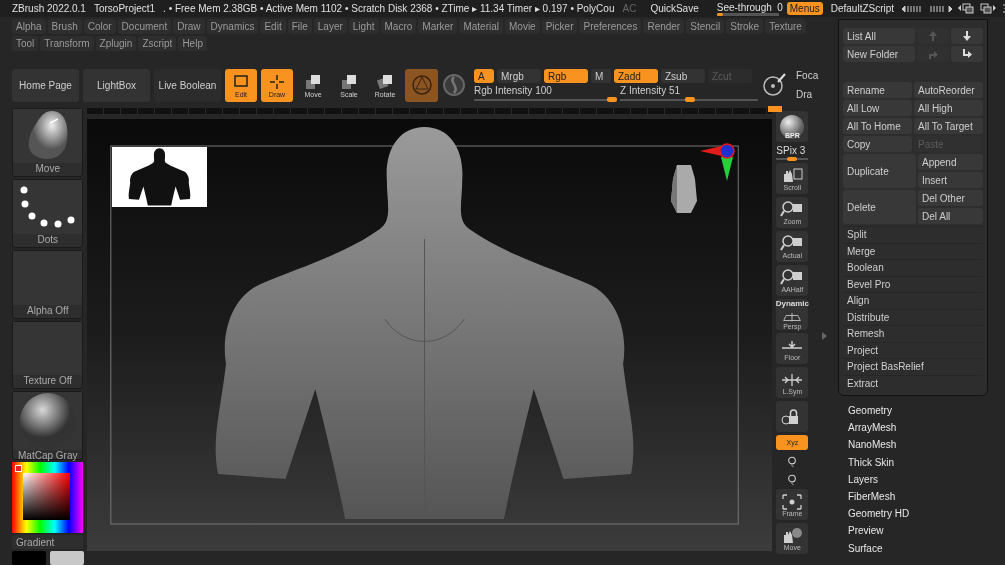 This screenshot has height=565, width=1005. Describe the element at coordinates (48, 284) in the screenshot. I see `empty-tile: Alpha Off` at that location.